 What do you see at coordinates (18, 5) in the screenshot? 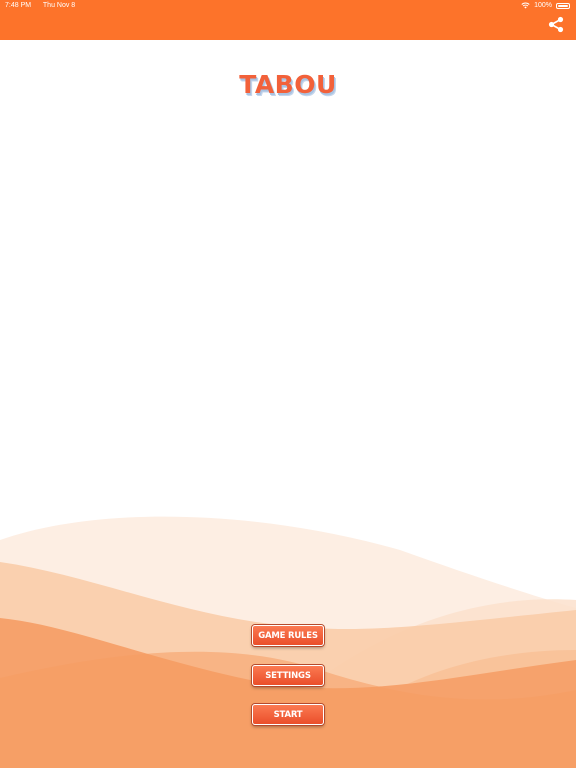
I see `status-time: 7:48 PM` at bounding box center [18, 5].